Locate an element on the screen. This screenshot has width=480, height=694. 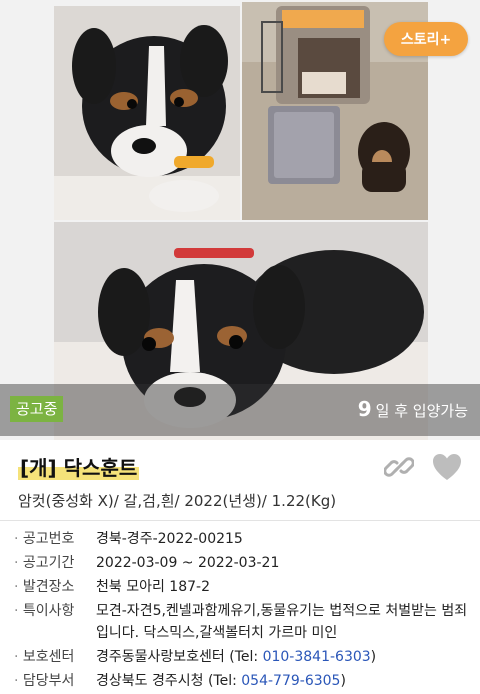
detail-key: 발견장소 is located at coordinates (55, 587).